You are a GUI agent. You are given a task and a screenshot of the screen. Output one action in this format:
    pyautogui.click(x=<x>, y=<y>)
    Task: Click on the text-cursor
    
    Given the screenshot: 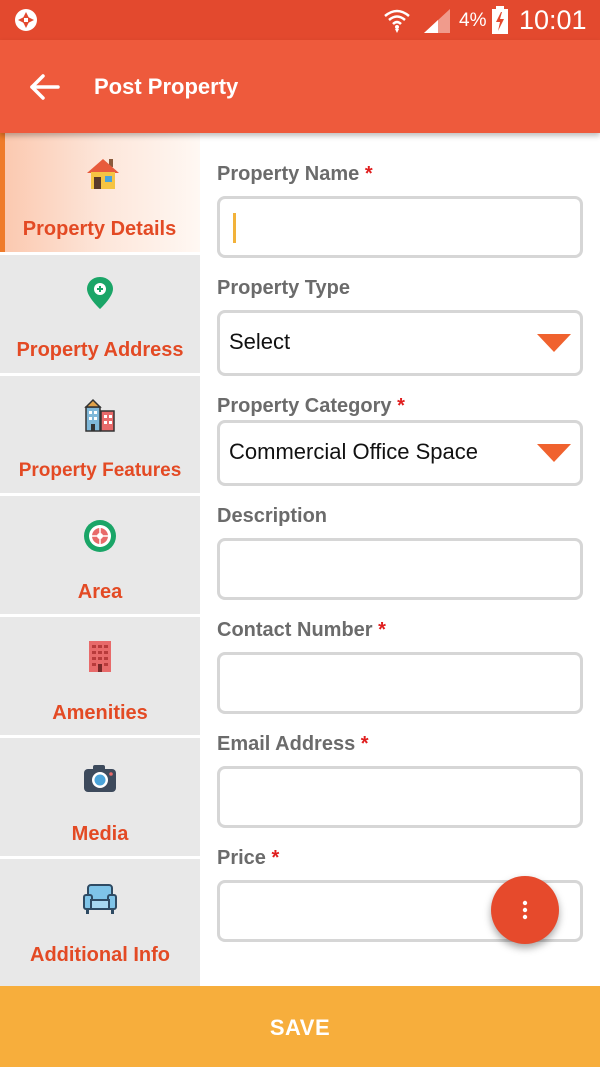 What is the action you would take?
    pyautogui.click(x=234, y=228)
    